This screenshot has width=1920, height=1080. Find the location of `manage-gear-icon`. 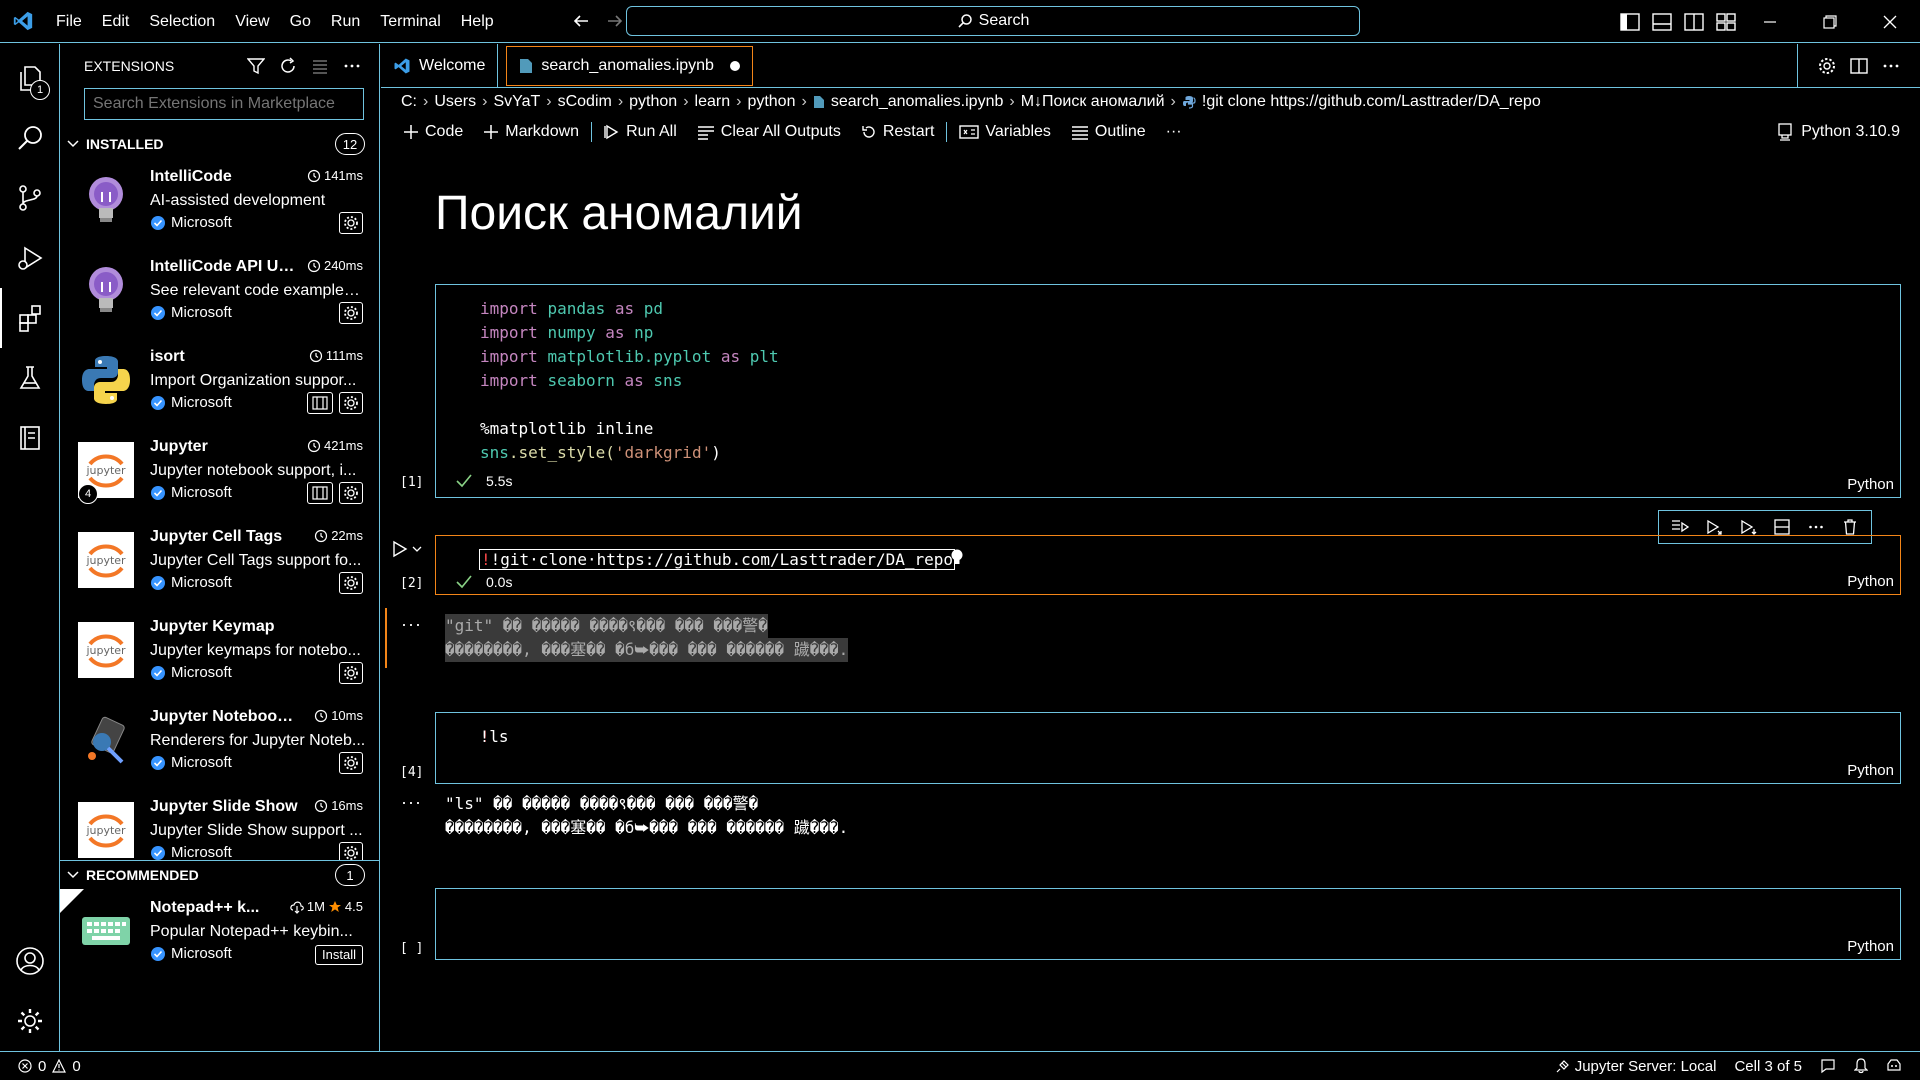

manage-gear-icon is located at coordinates (30, 1021).